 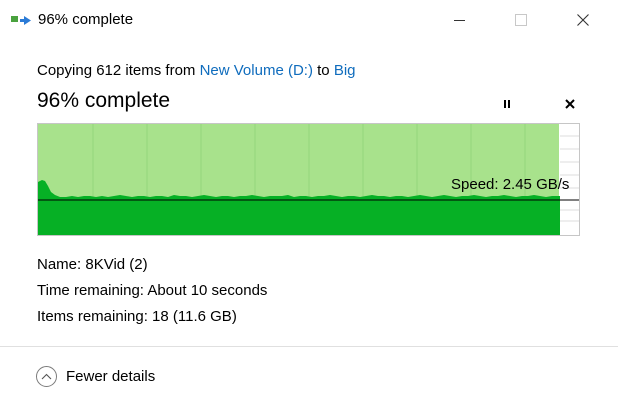 I want to click on window-title: 96% complete, so click(x=86, y=19).